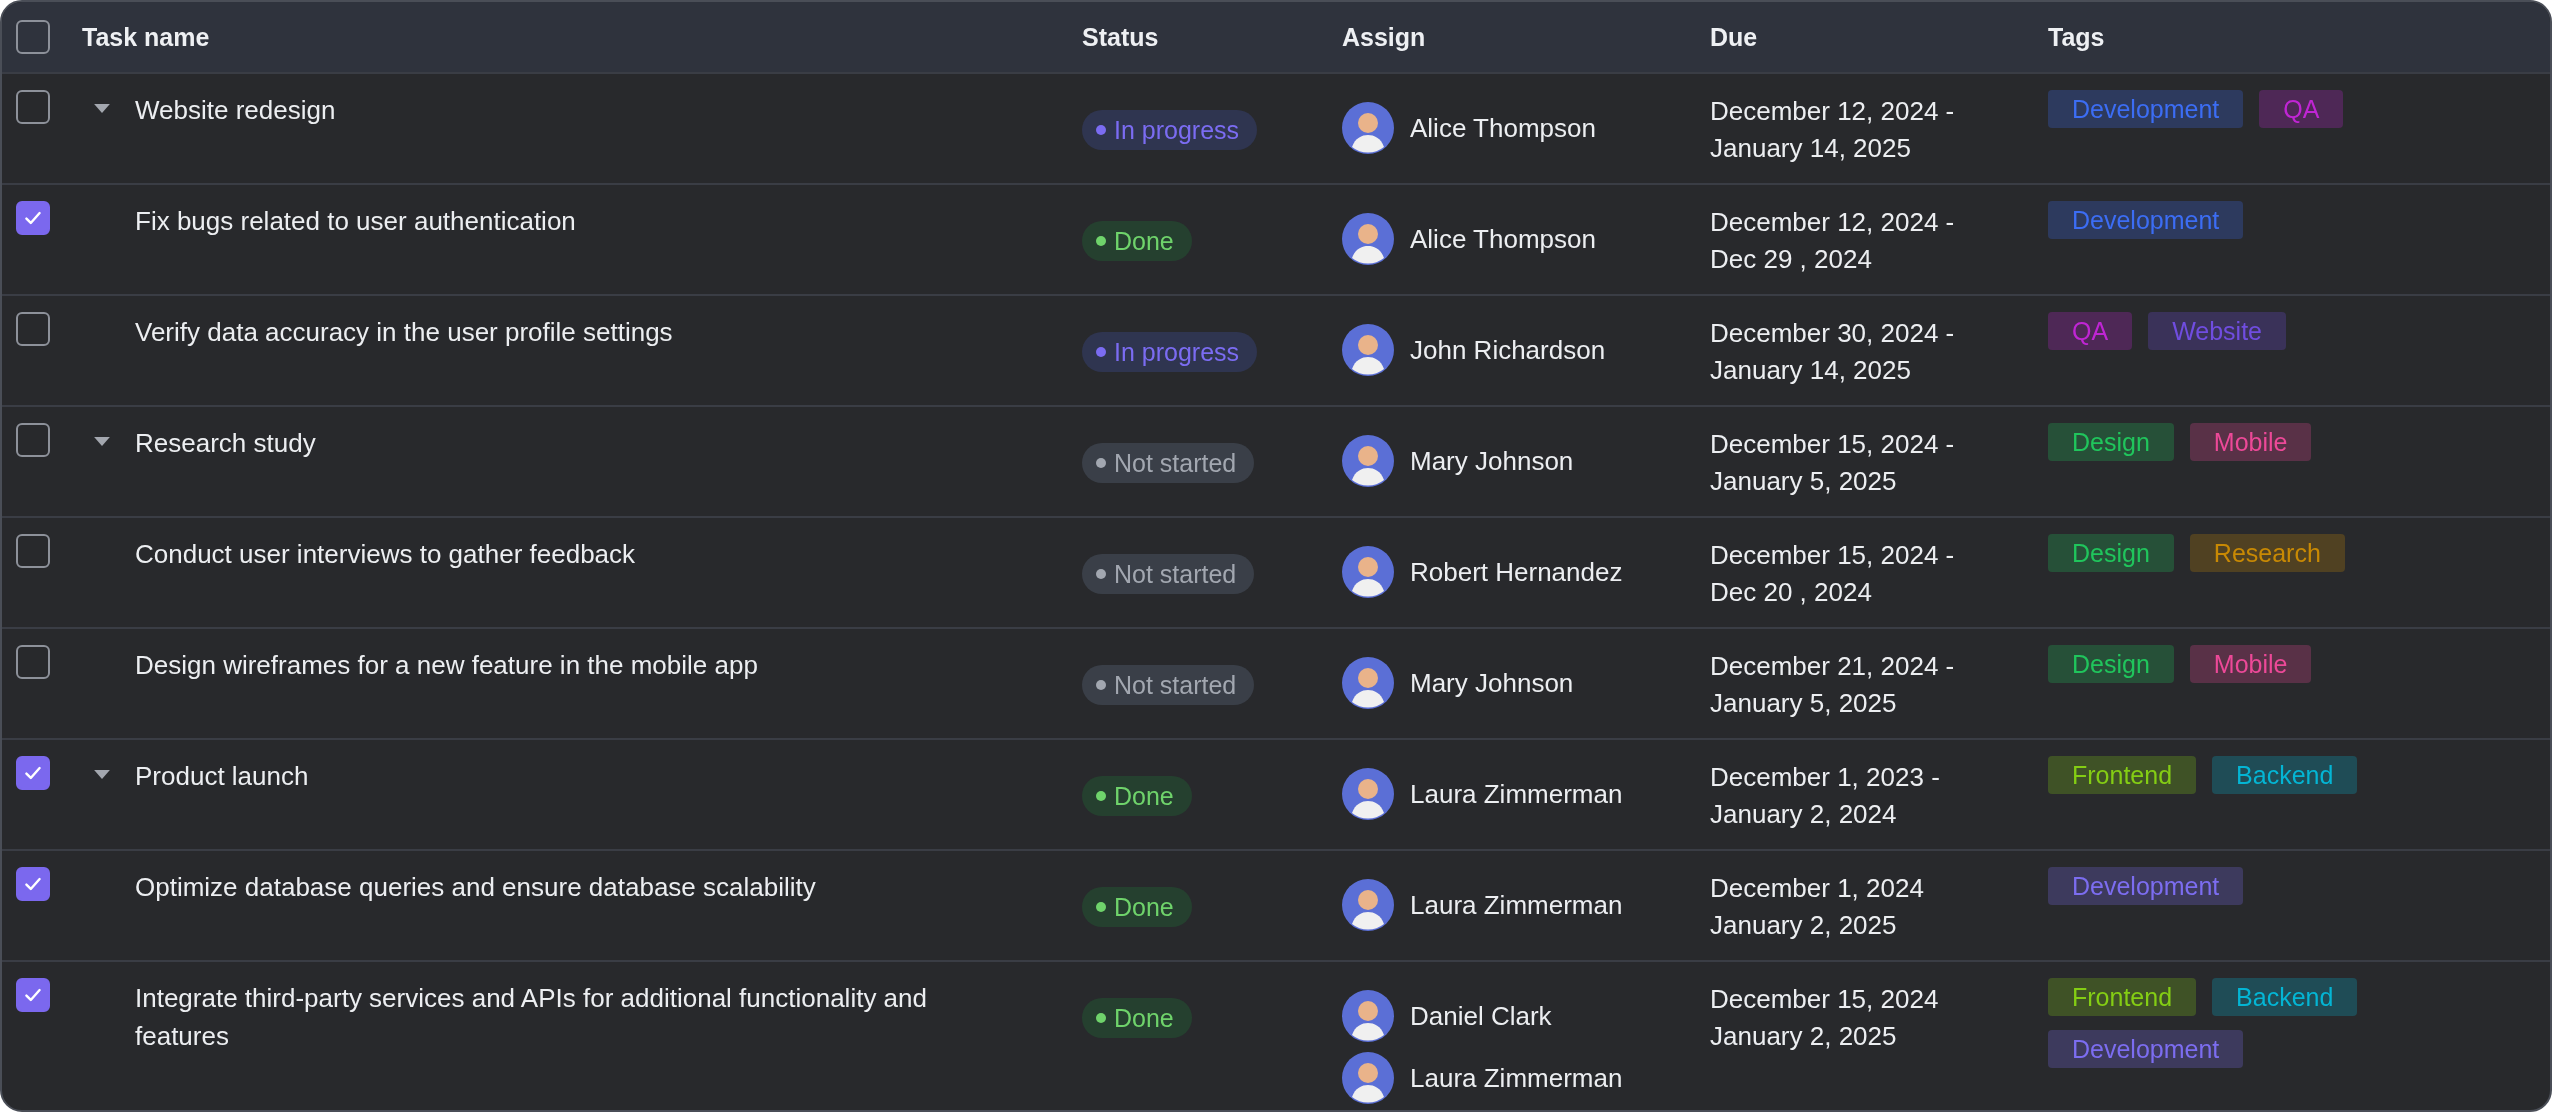  I want to click on due-date: December 15, 2024 January 2, 2025, so click(1824, 1018).